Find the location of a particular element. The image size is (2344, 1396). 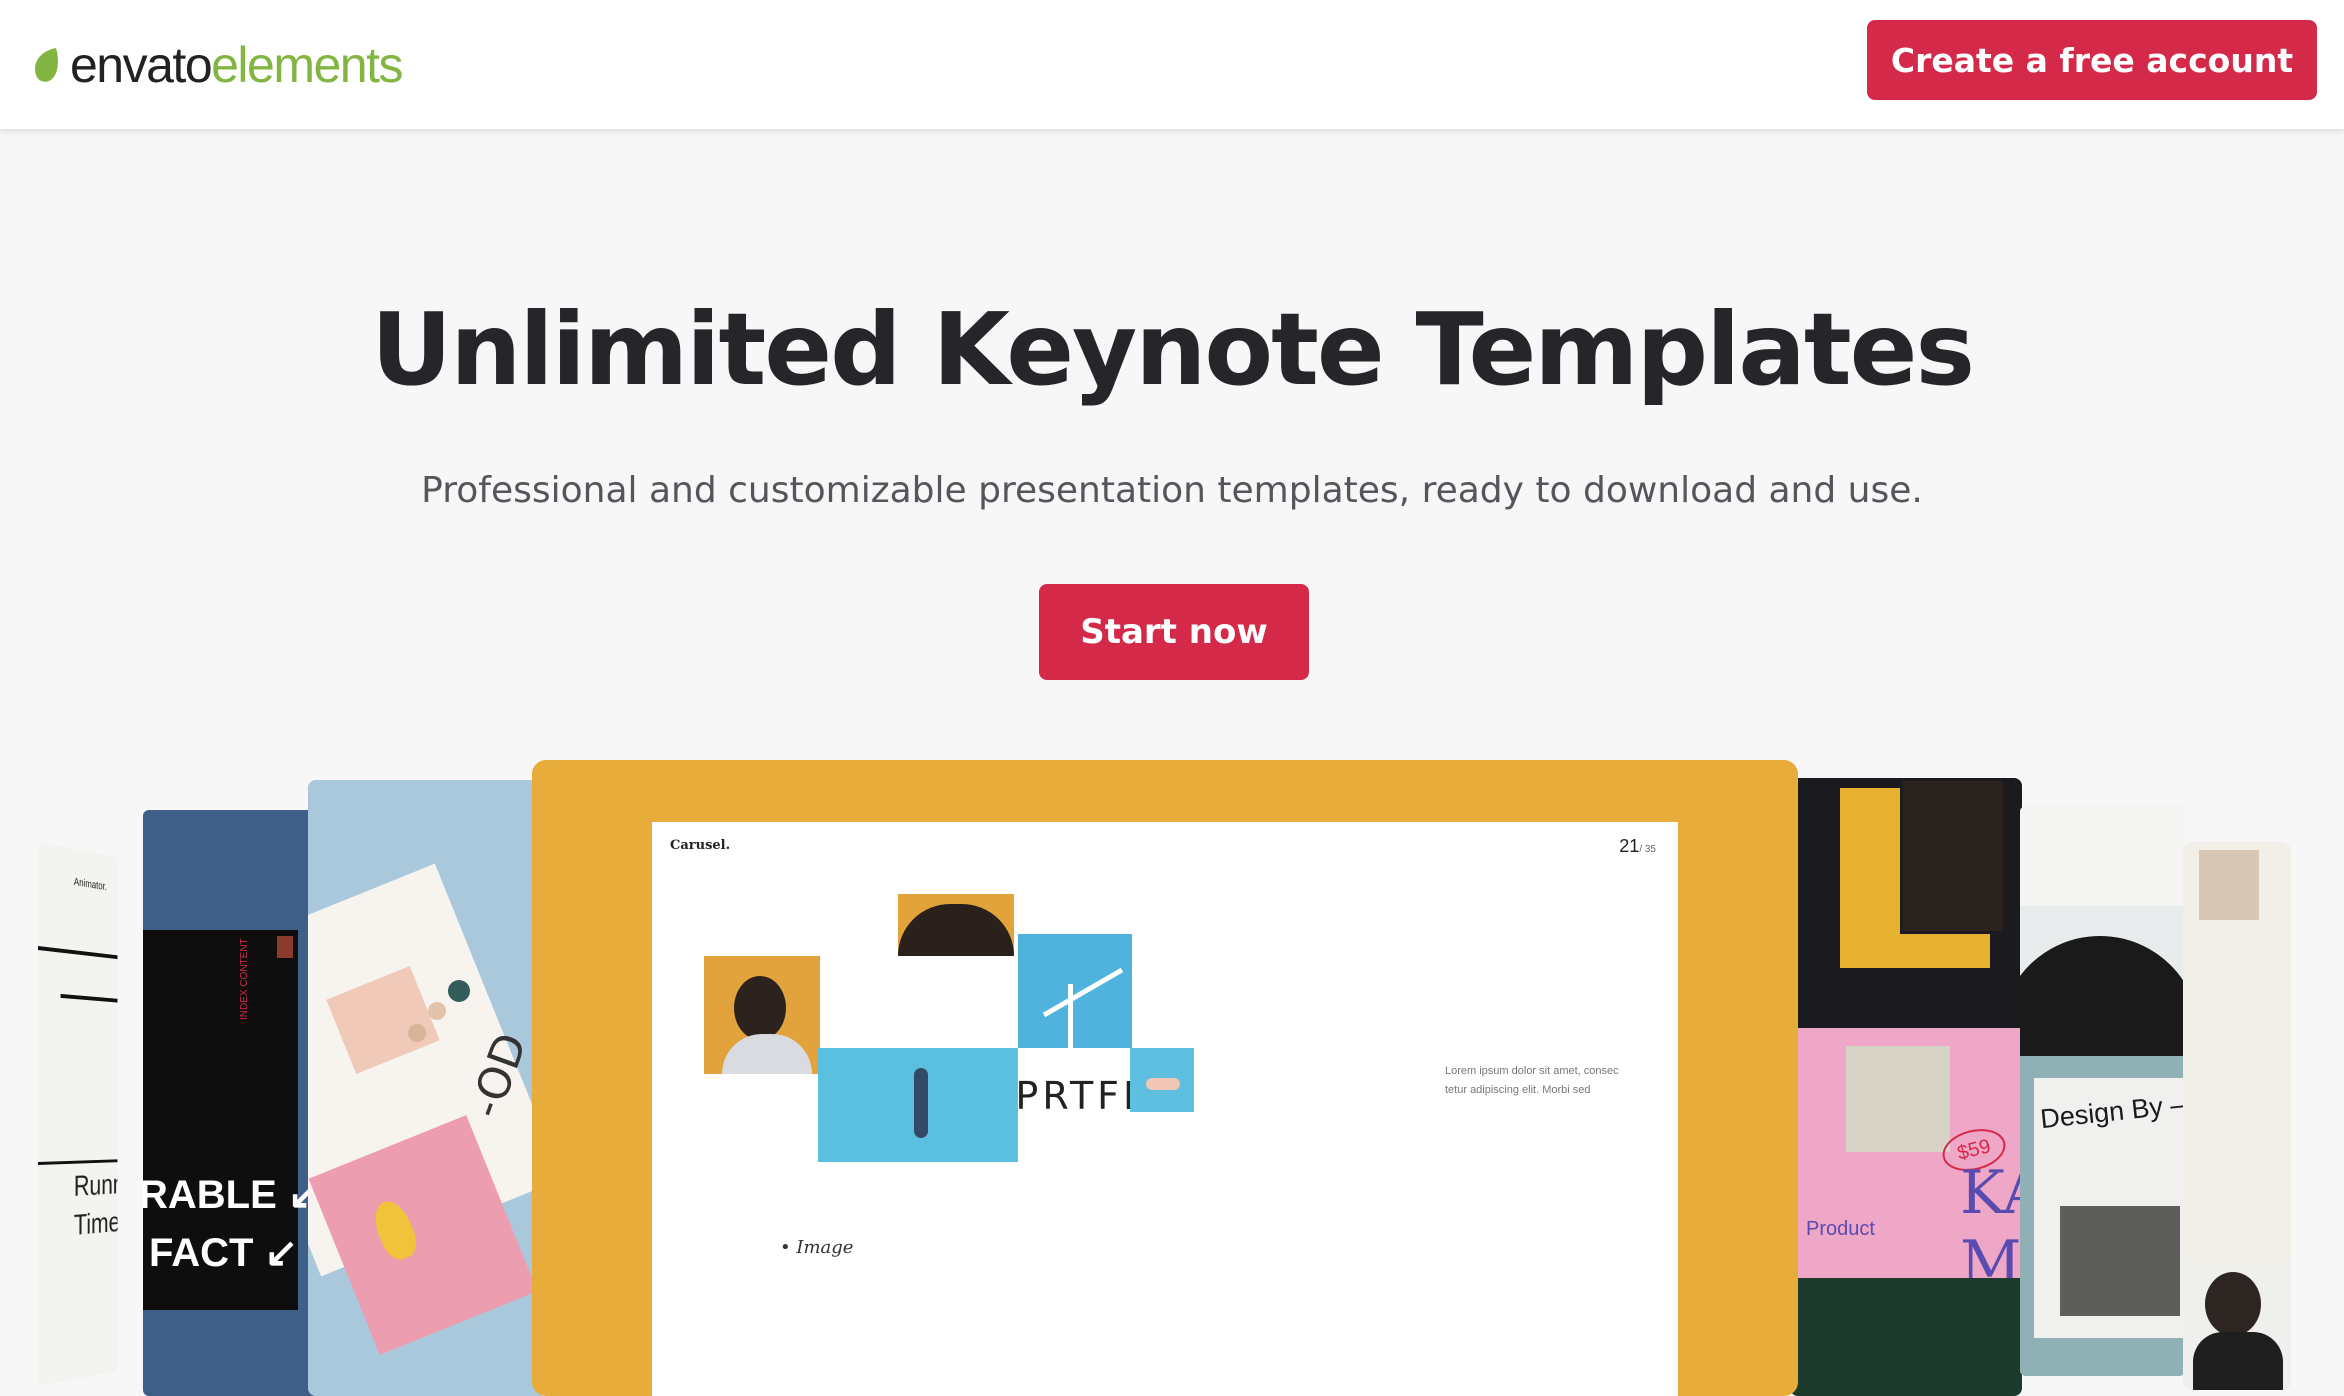

slide-page-number: 21/ 35 is located at coordinates (1637, 846).